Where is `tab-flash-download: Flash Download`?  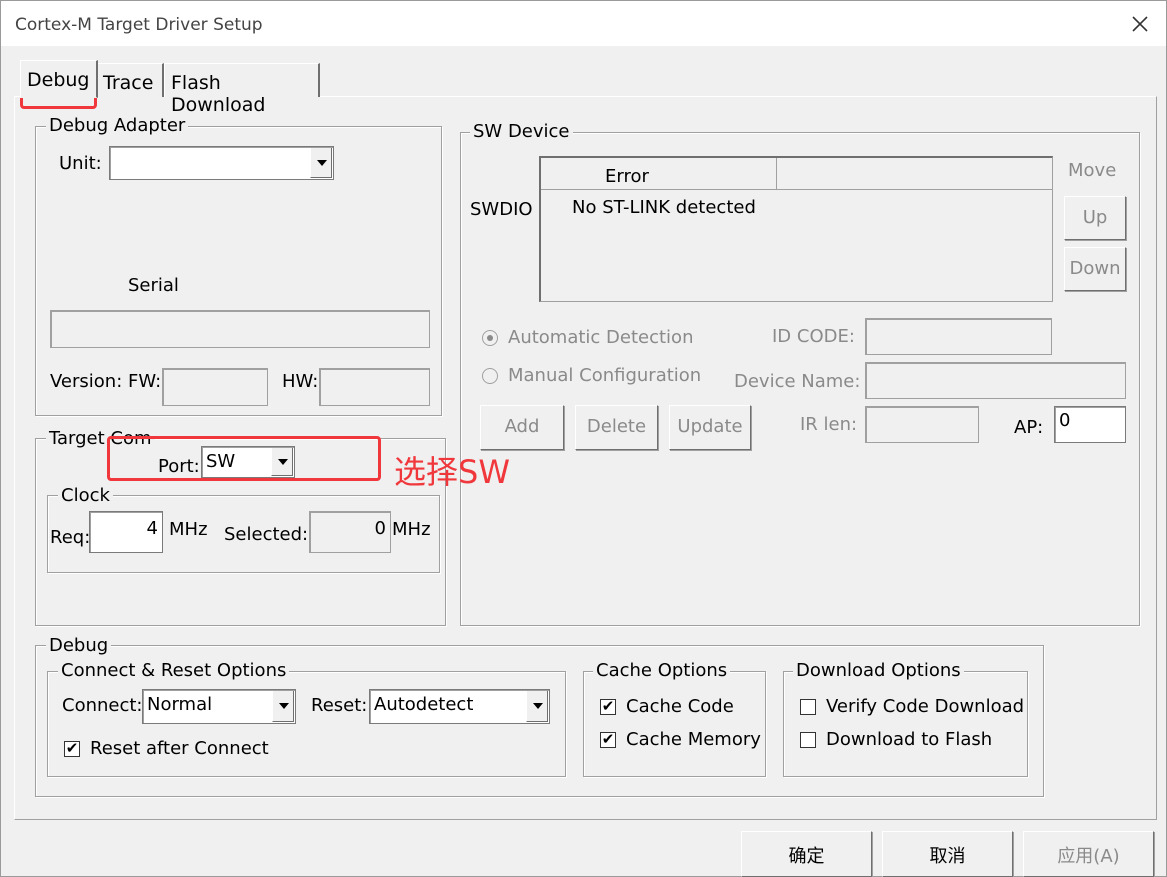 tab-flash-download: Flash Download is located at coordinates (242, 89).